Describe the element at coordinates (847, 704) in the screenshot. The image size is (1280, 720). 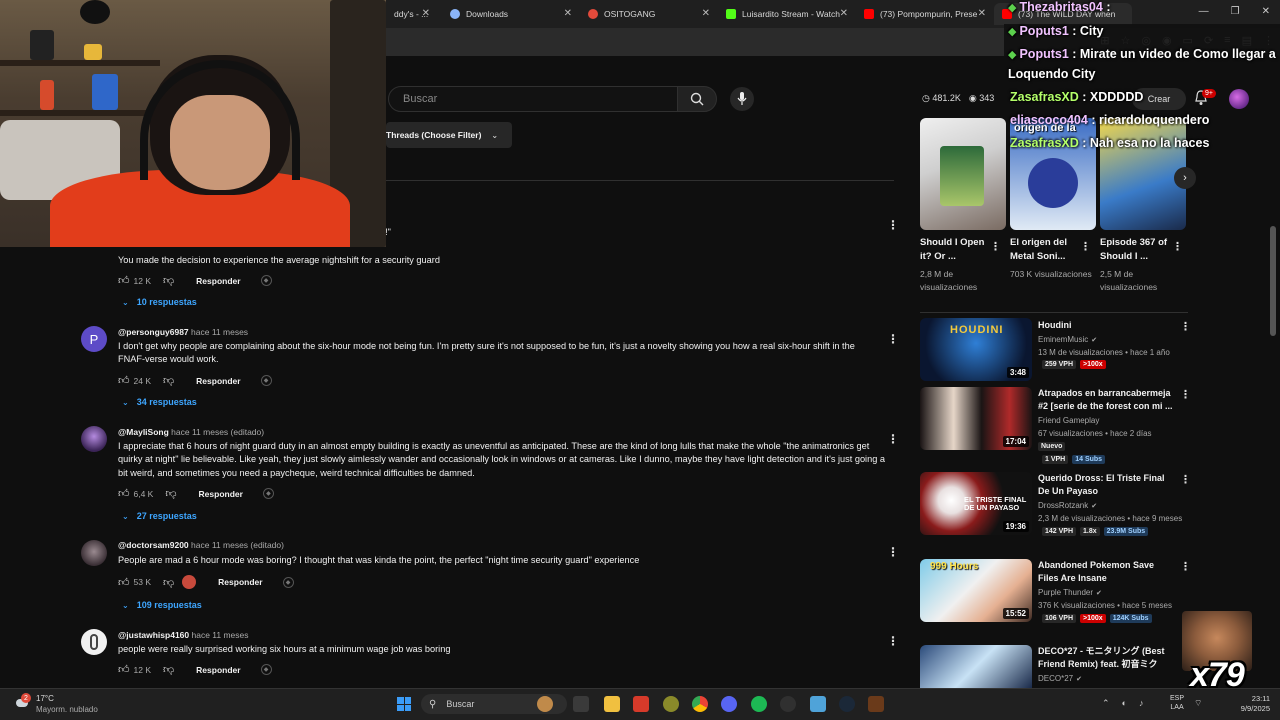
I see `steam-icon` at that location.